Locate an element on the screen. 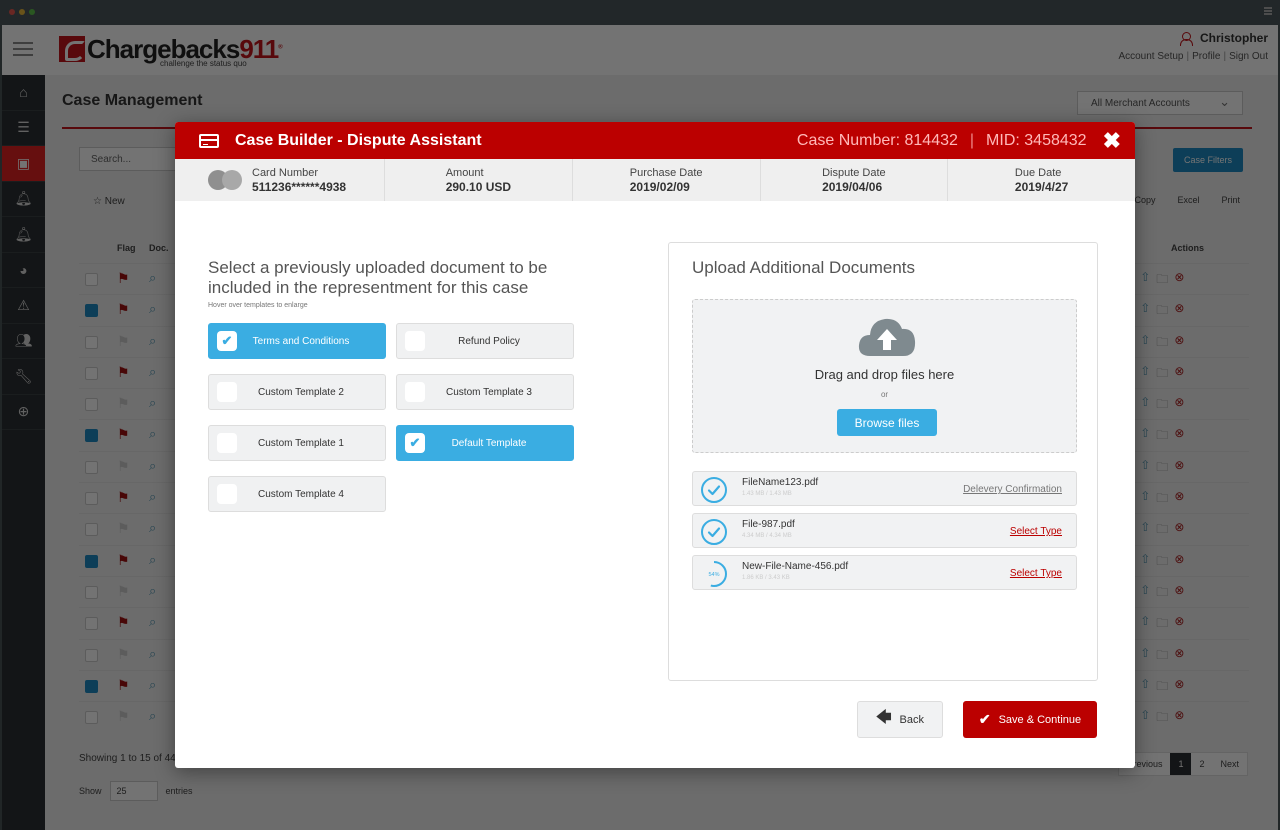  amount-value: 290.10 USD is located at coordinates (478, 186).